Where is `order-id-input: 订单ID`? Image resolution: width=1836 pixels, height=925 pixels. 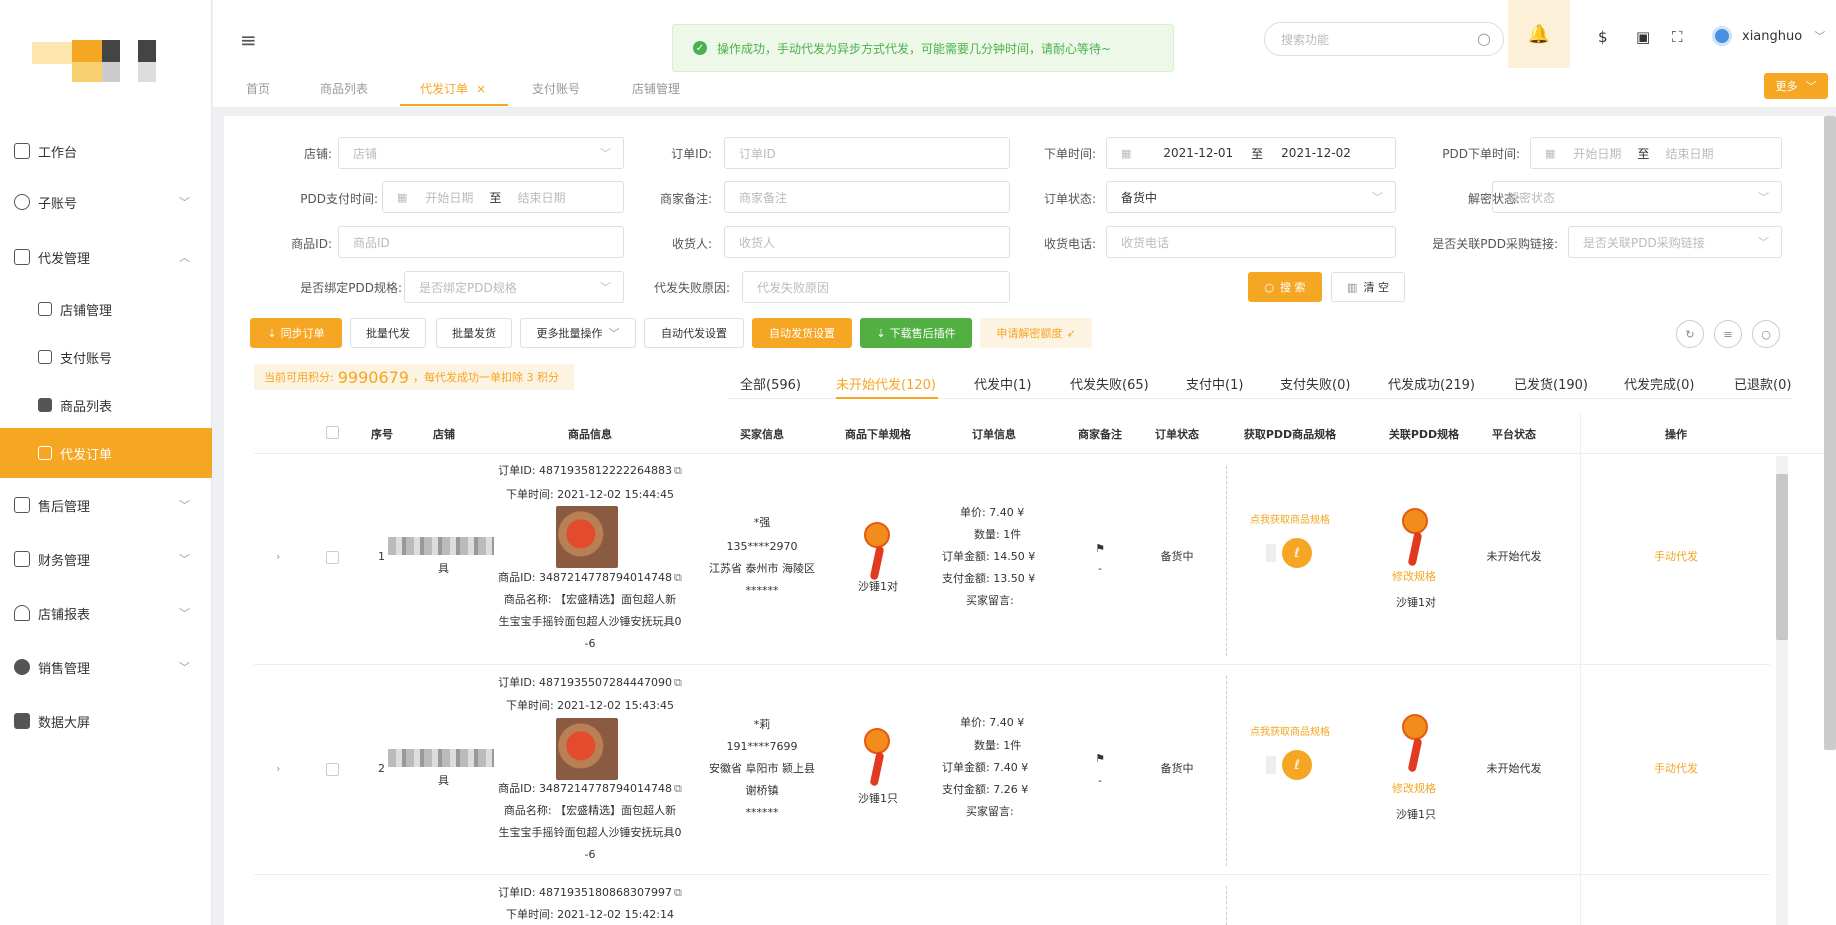
order-id-input: 订单ID is located at coordinates (867, 153).